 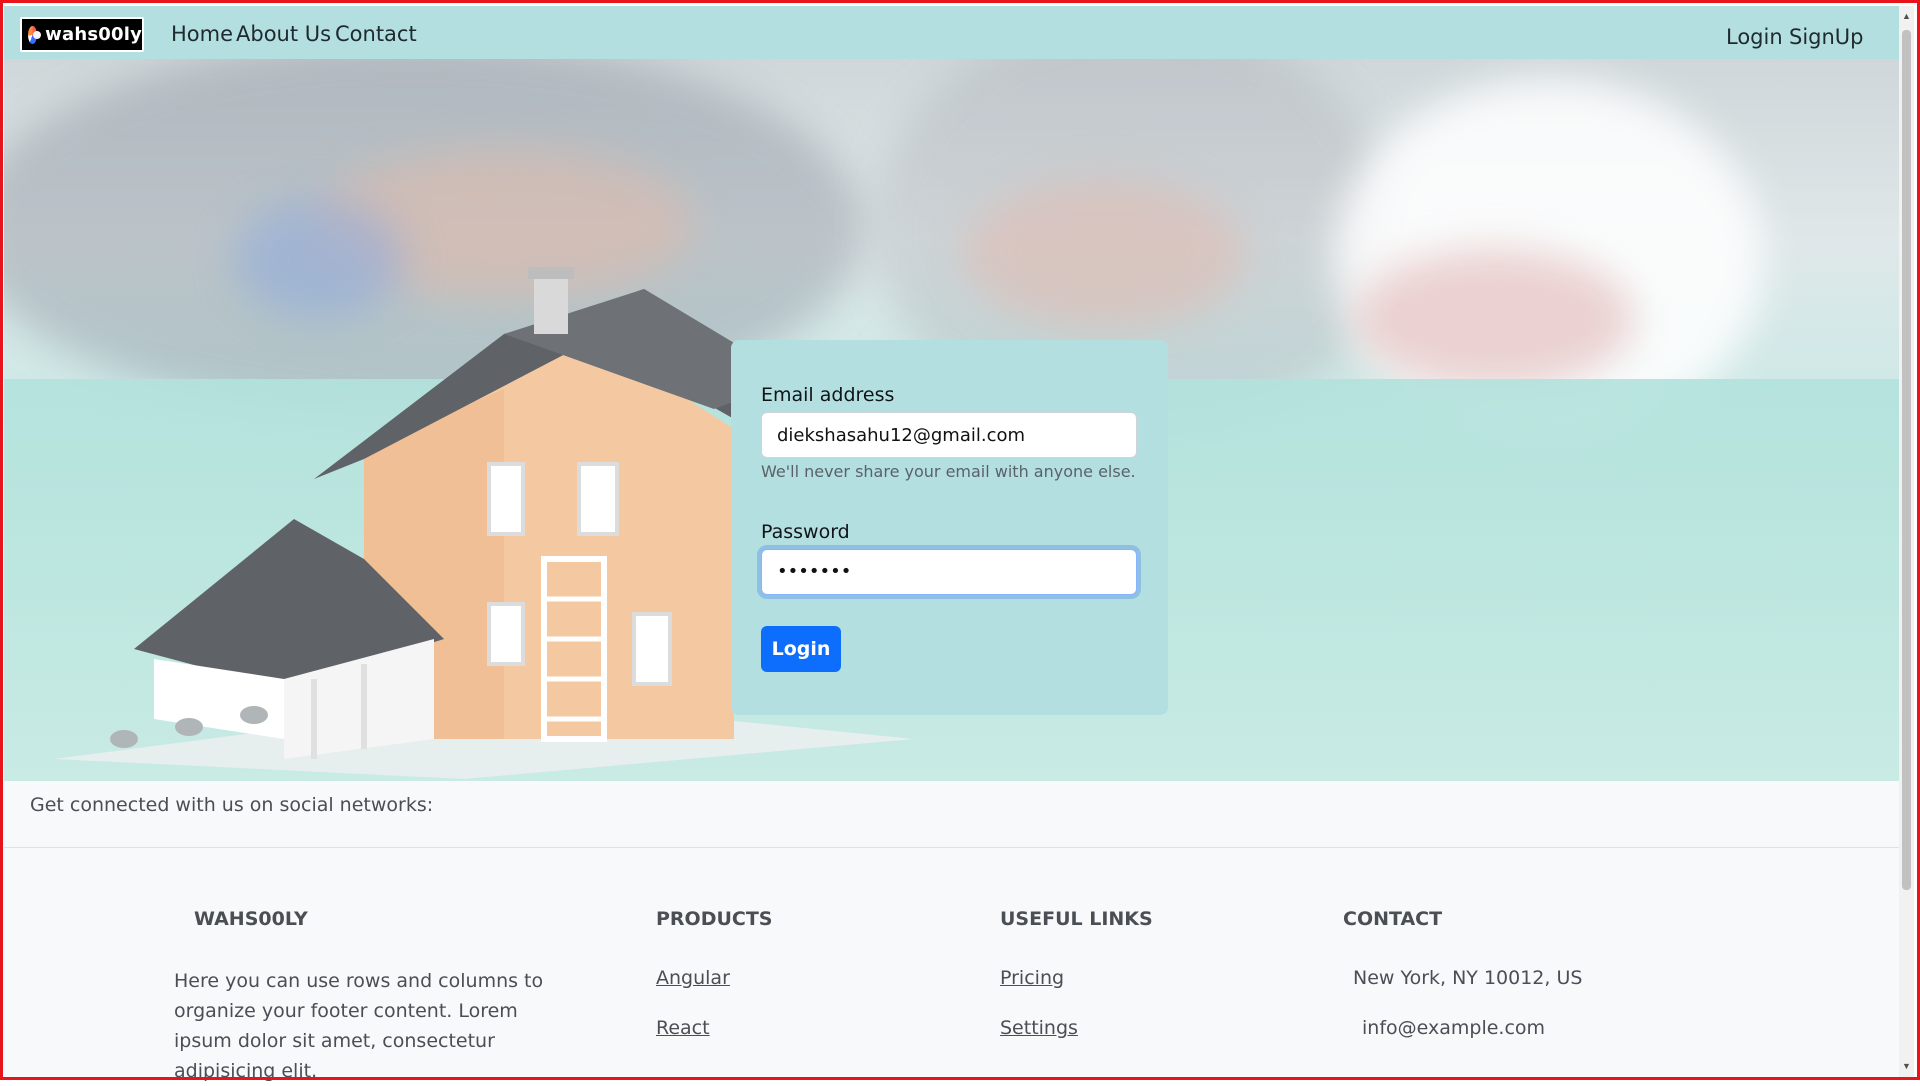 What do you see at coordinates (93, 34) in the screenshot?
I see `brand-name: wahs00ly` at bounding box center [93, 34].